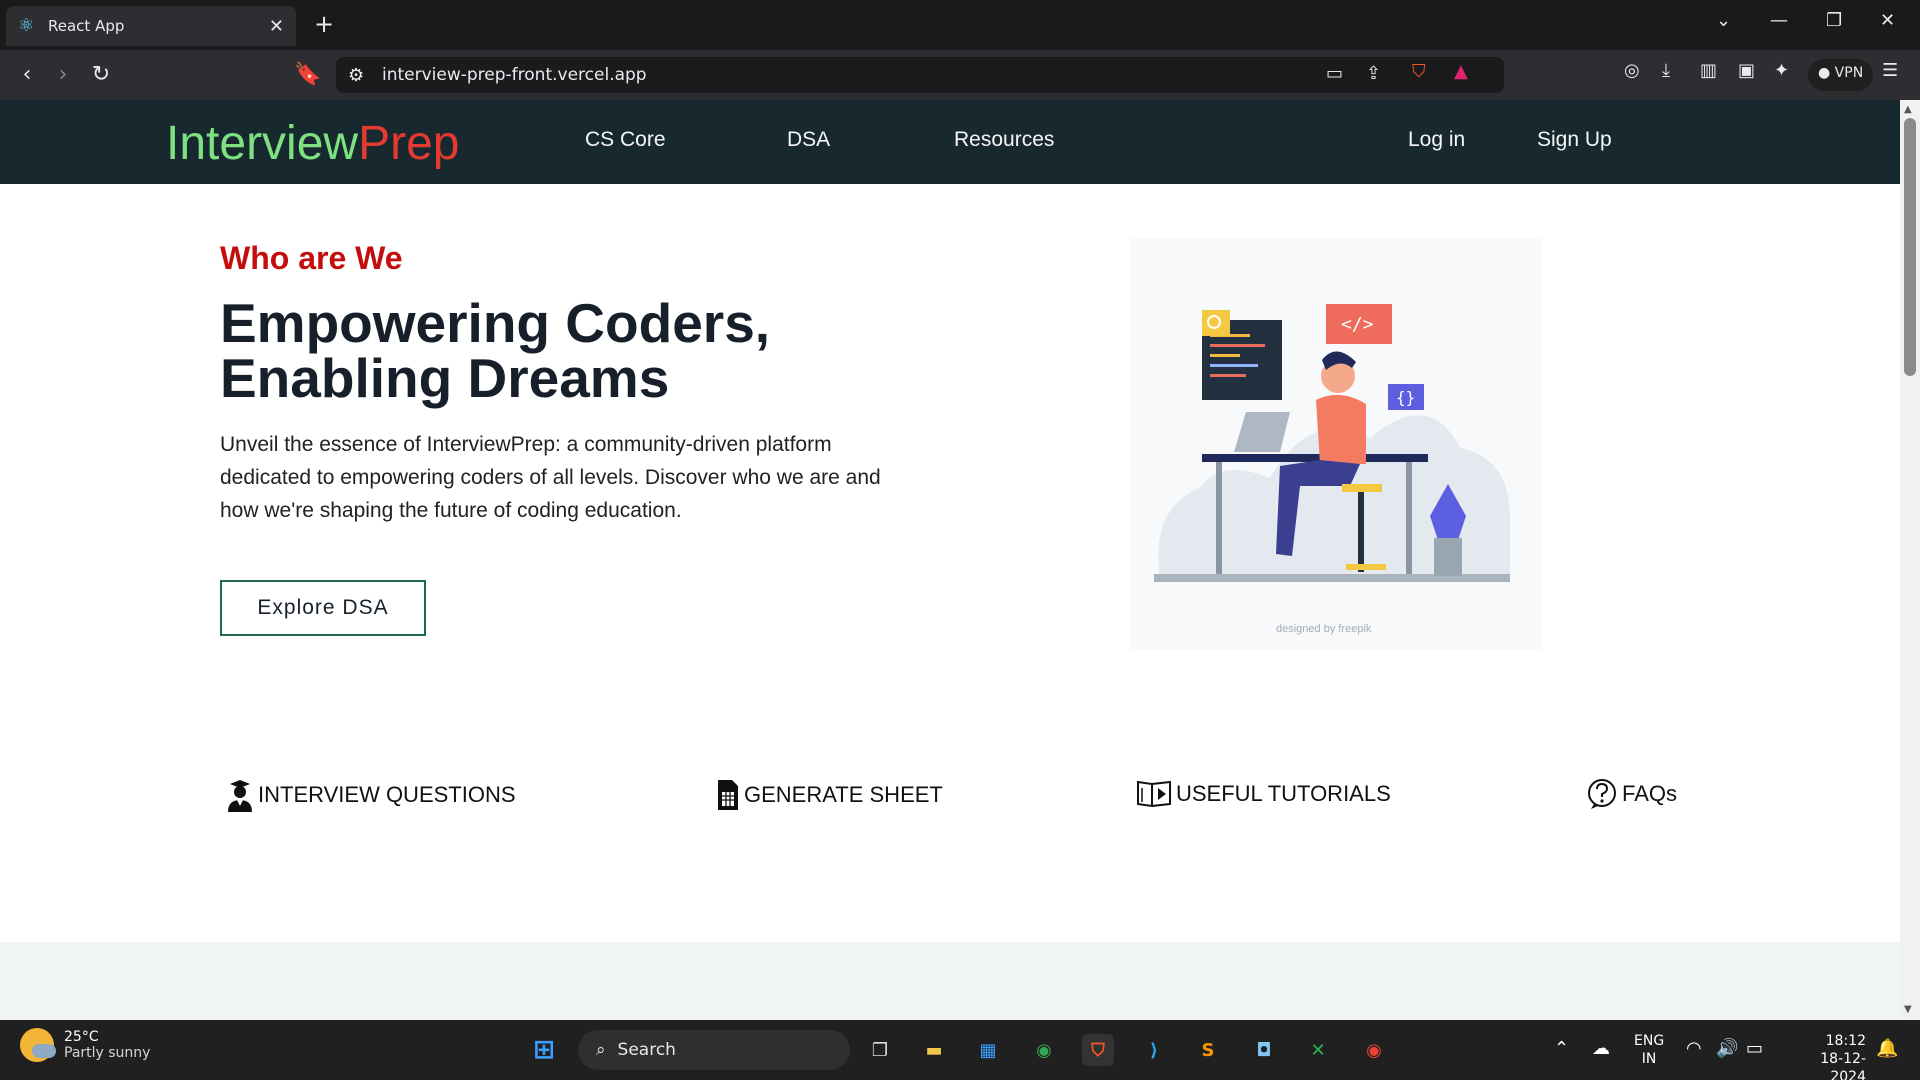 The image size is (1920, 1086). What do you see at coordinates (934, 1050) in the screenshot?
I see `file-explorer-icon: ▬` at bounding box center [934, 1050].